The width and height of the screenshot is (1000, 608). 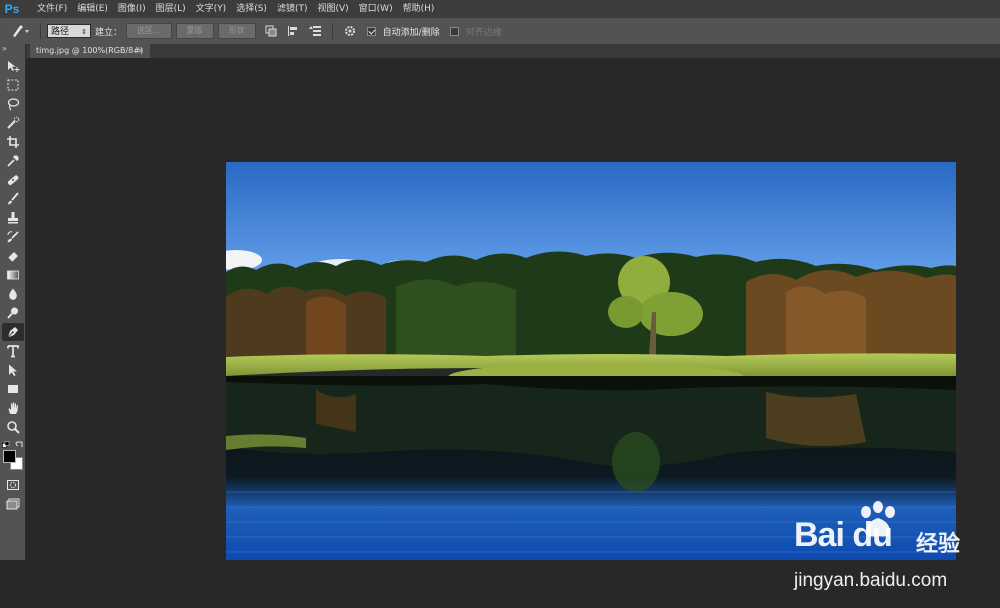 I want to click on path-selection-tool, so click(x=13, y=370).